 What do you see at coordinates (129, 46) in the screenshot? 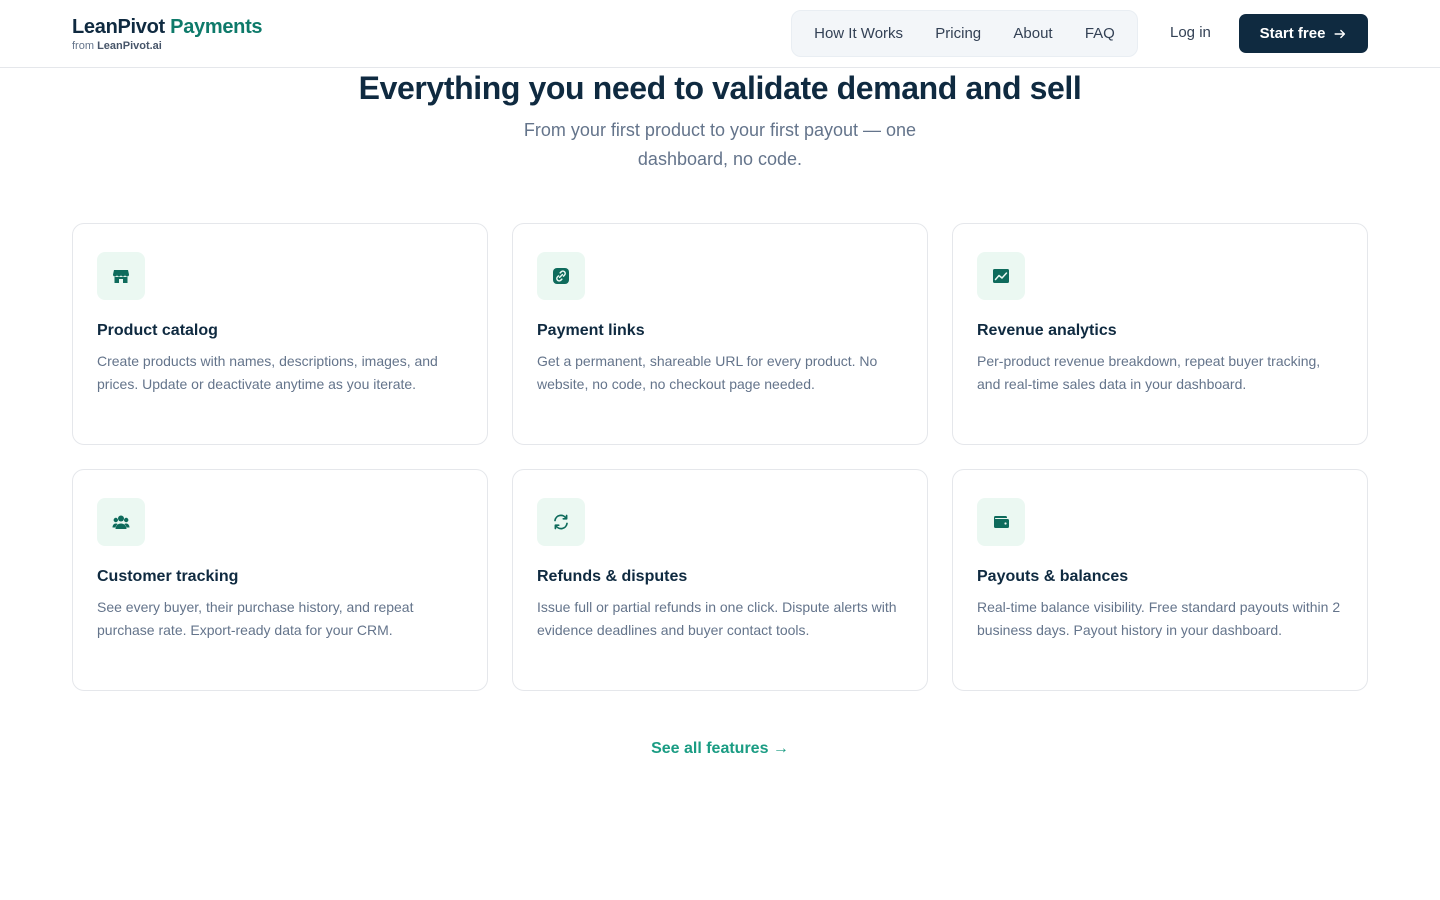
I see `brand-parent: LeanPivot.ai` at bounding box center [129, 46].